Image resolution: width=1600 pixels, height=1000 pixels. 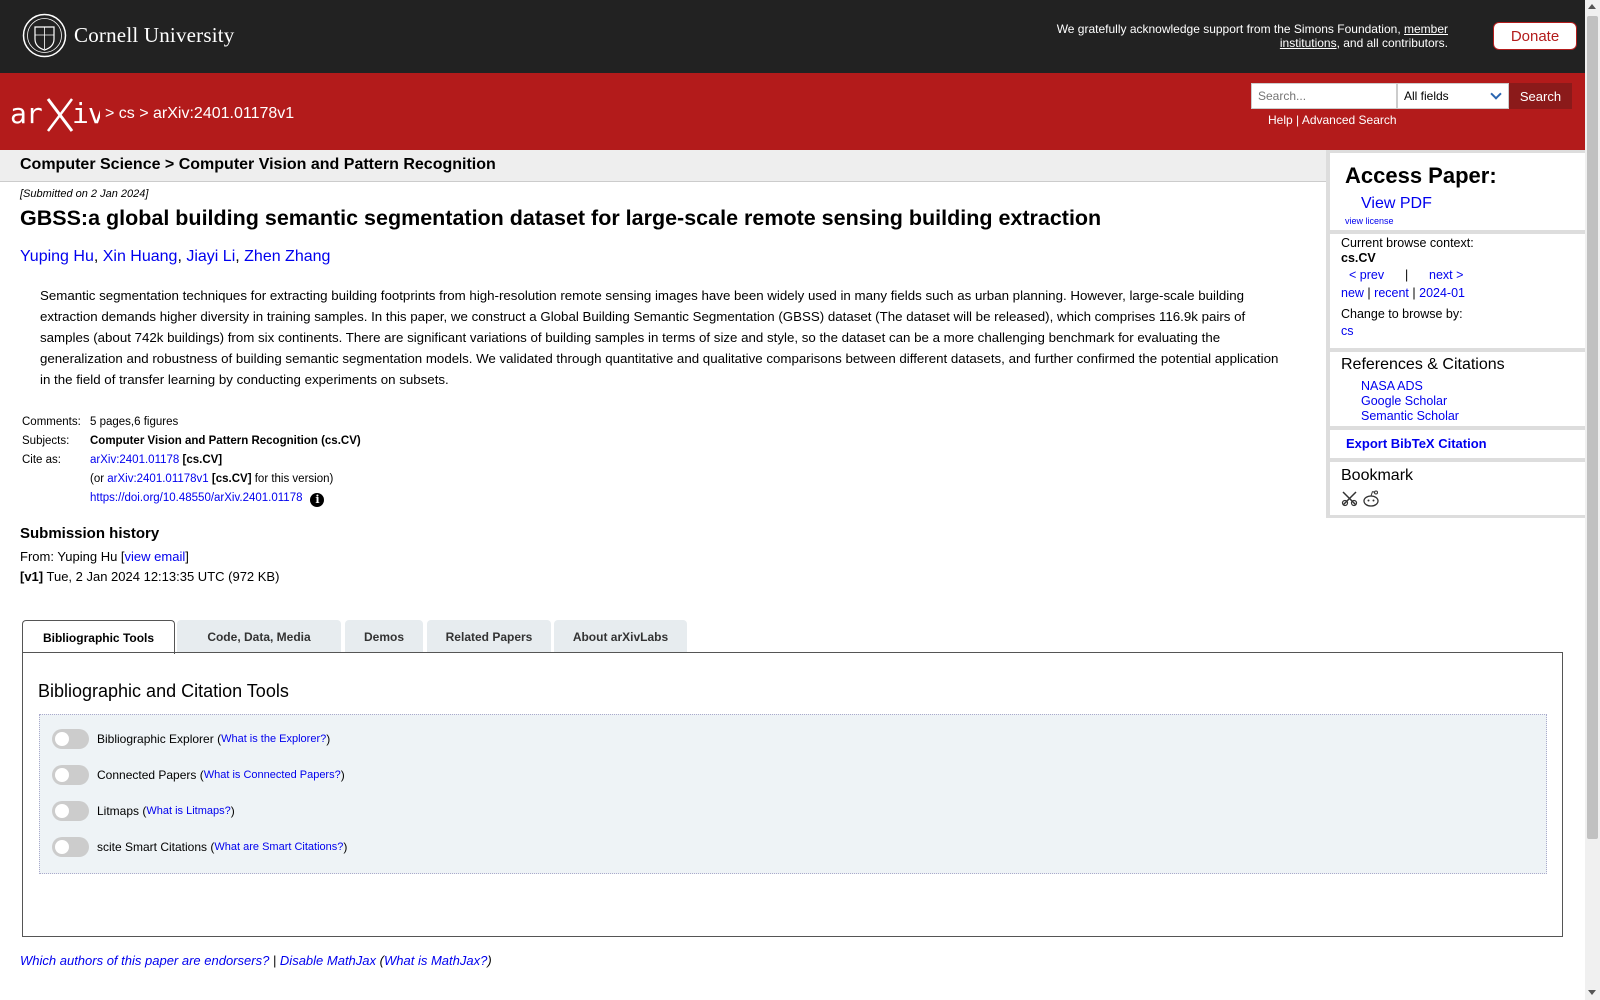 I want to click on what-are-smart-citations-link: What are Smart Citations?, so click(x=278, y=847).